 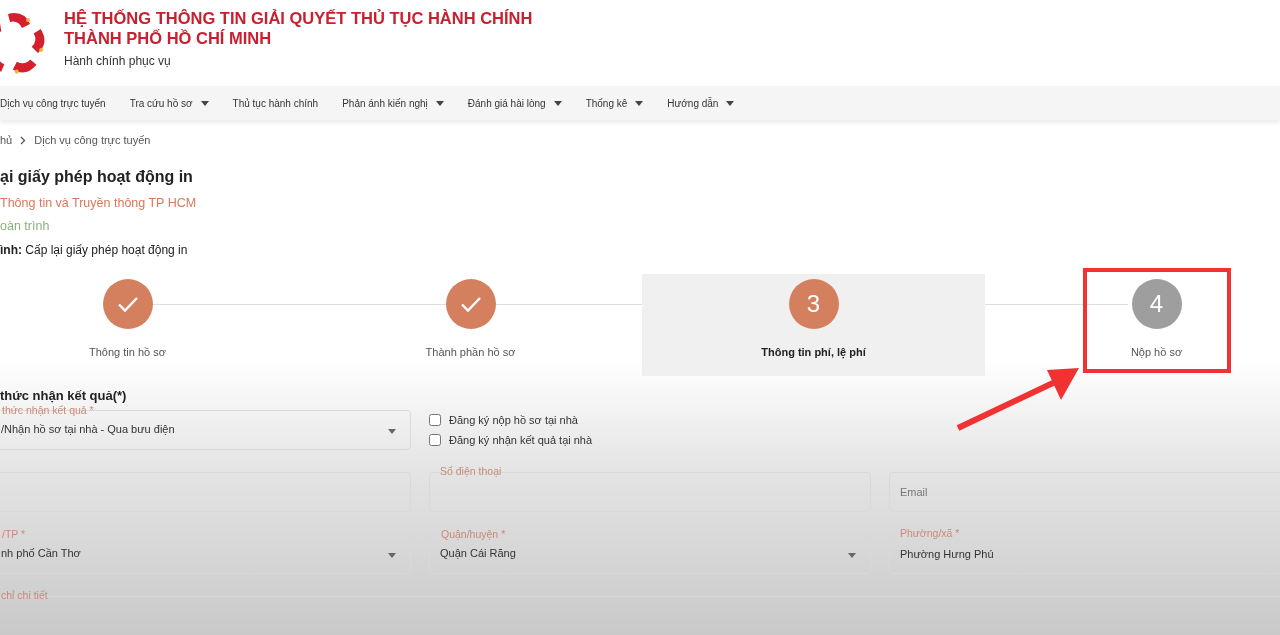 I want to click on site-subtitle: Hành chính phục vụ, so click(x=118, y=61).